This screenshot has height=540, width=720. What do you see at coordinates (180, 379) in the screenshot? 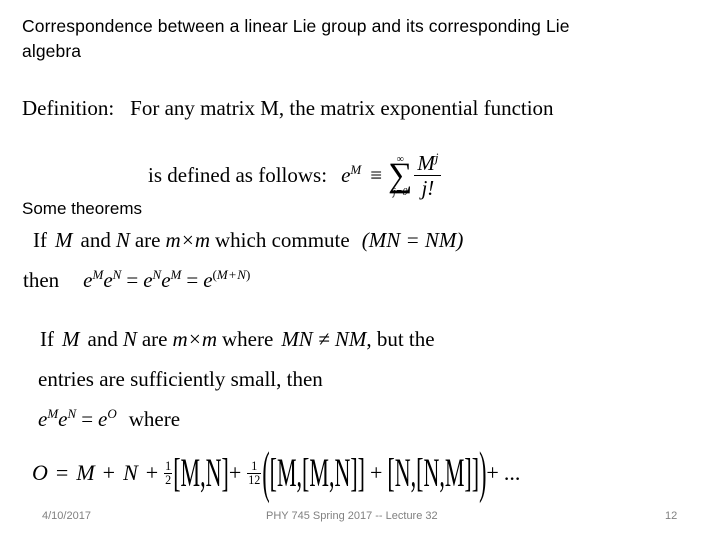
I see `theorem-2-line-2: entries are sufficiently small, then` at bounding box center [180, 379].